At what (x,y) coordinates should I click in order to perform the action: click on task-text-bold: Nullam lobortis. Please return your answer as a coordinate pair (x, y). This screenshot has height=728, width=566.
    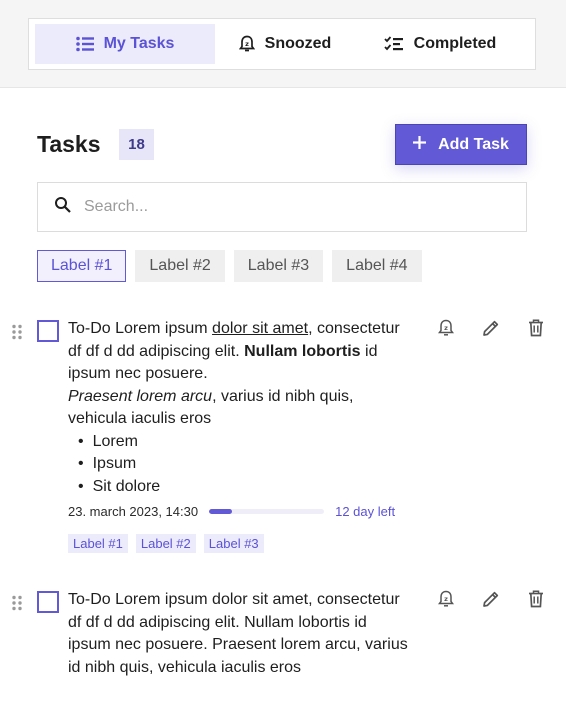
    Looking at the image, I should click on (302, 351).